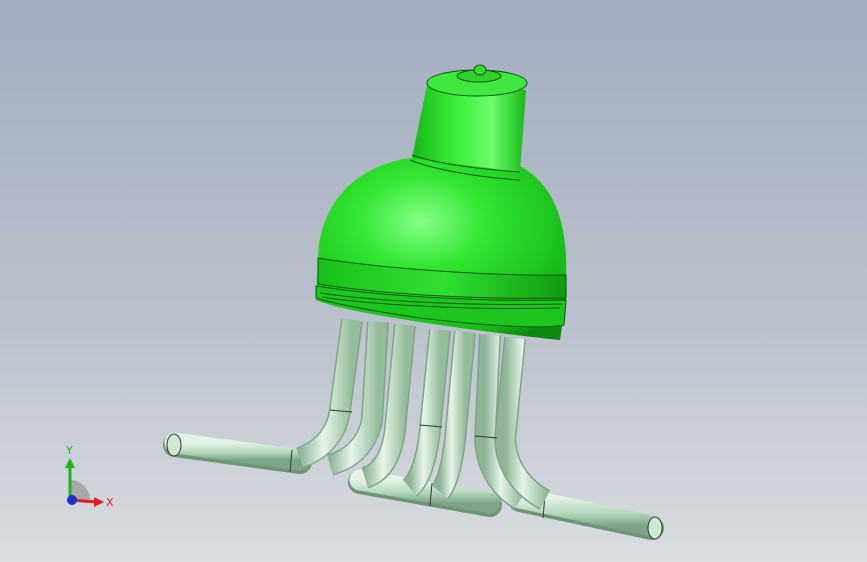 This screenshot has width=867, height=562. I want to click on coordinate-triad: Y X, so click(89, 476).